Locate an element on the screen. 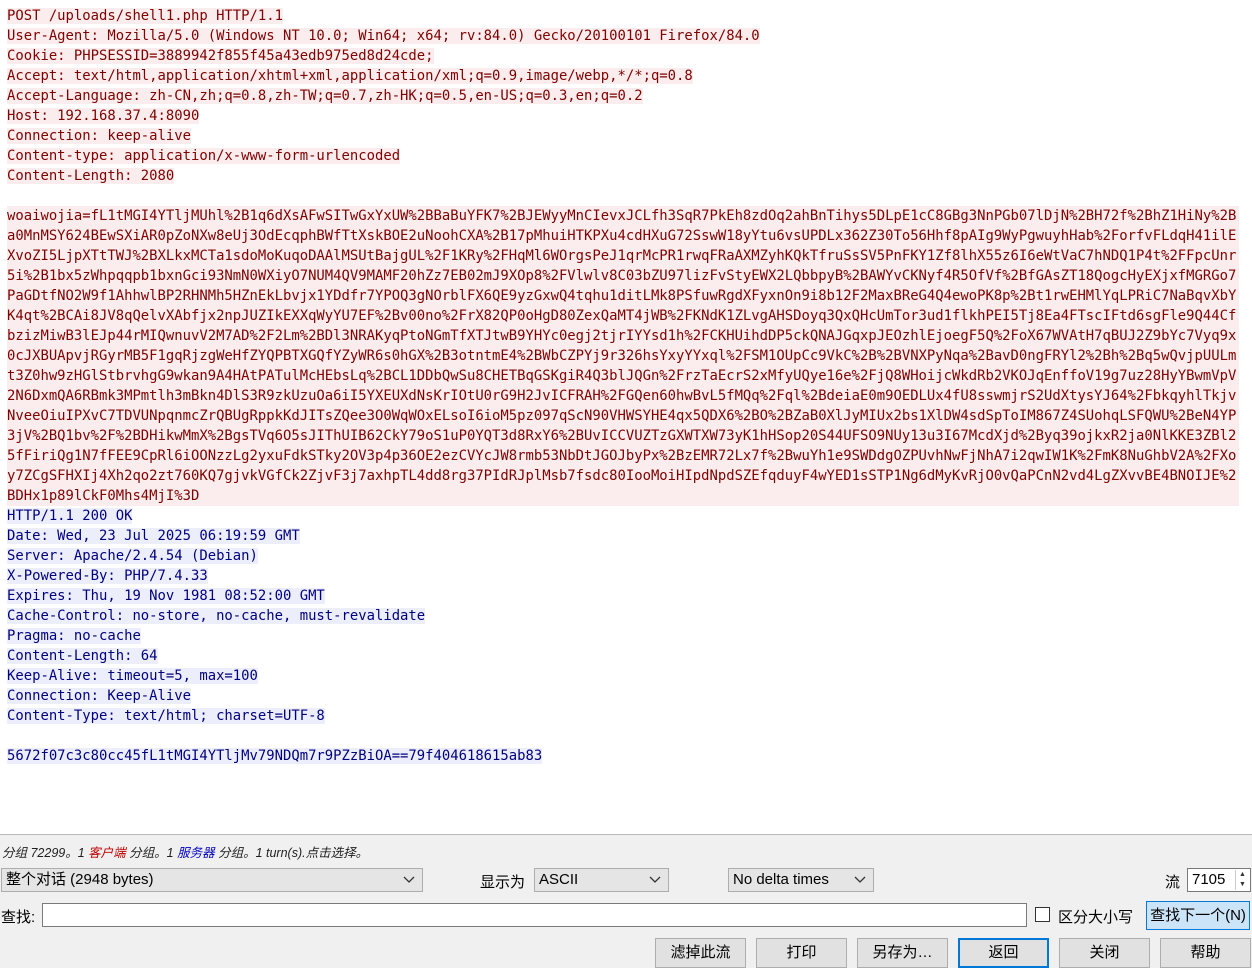 The height and width of the screenshot is (968, 1252). conversation-select-value: 整个对话 (2948 bytes) is located at coordinates (80, 879).